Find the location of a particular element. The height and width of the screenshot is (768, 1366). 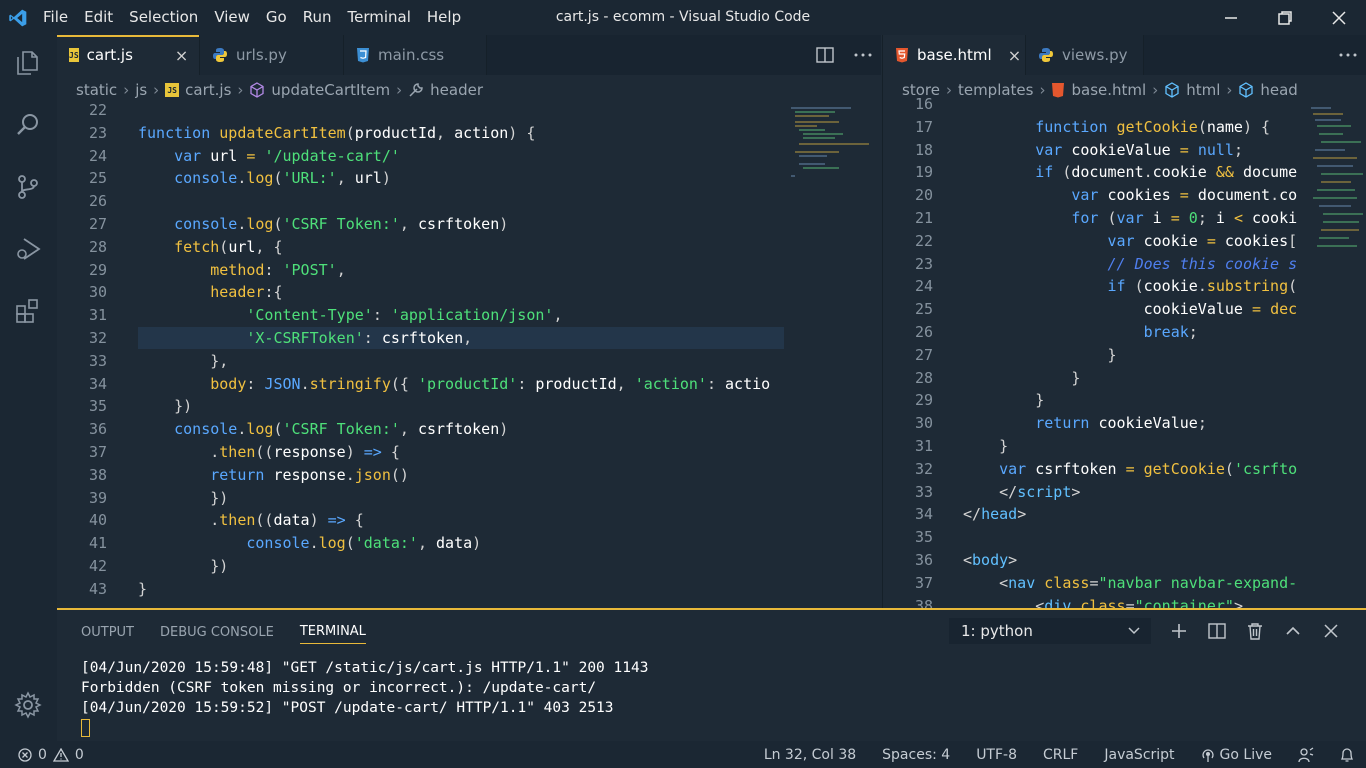

tab-main-css: main.css is located at coordinates (415, 55).